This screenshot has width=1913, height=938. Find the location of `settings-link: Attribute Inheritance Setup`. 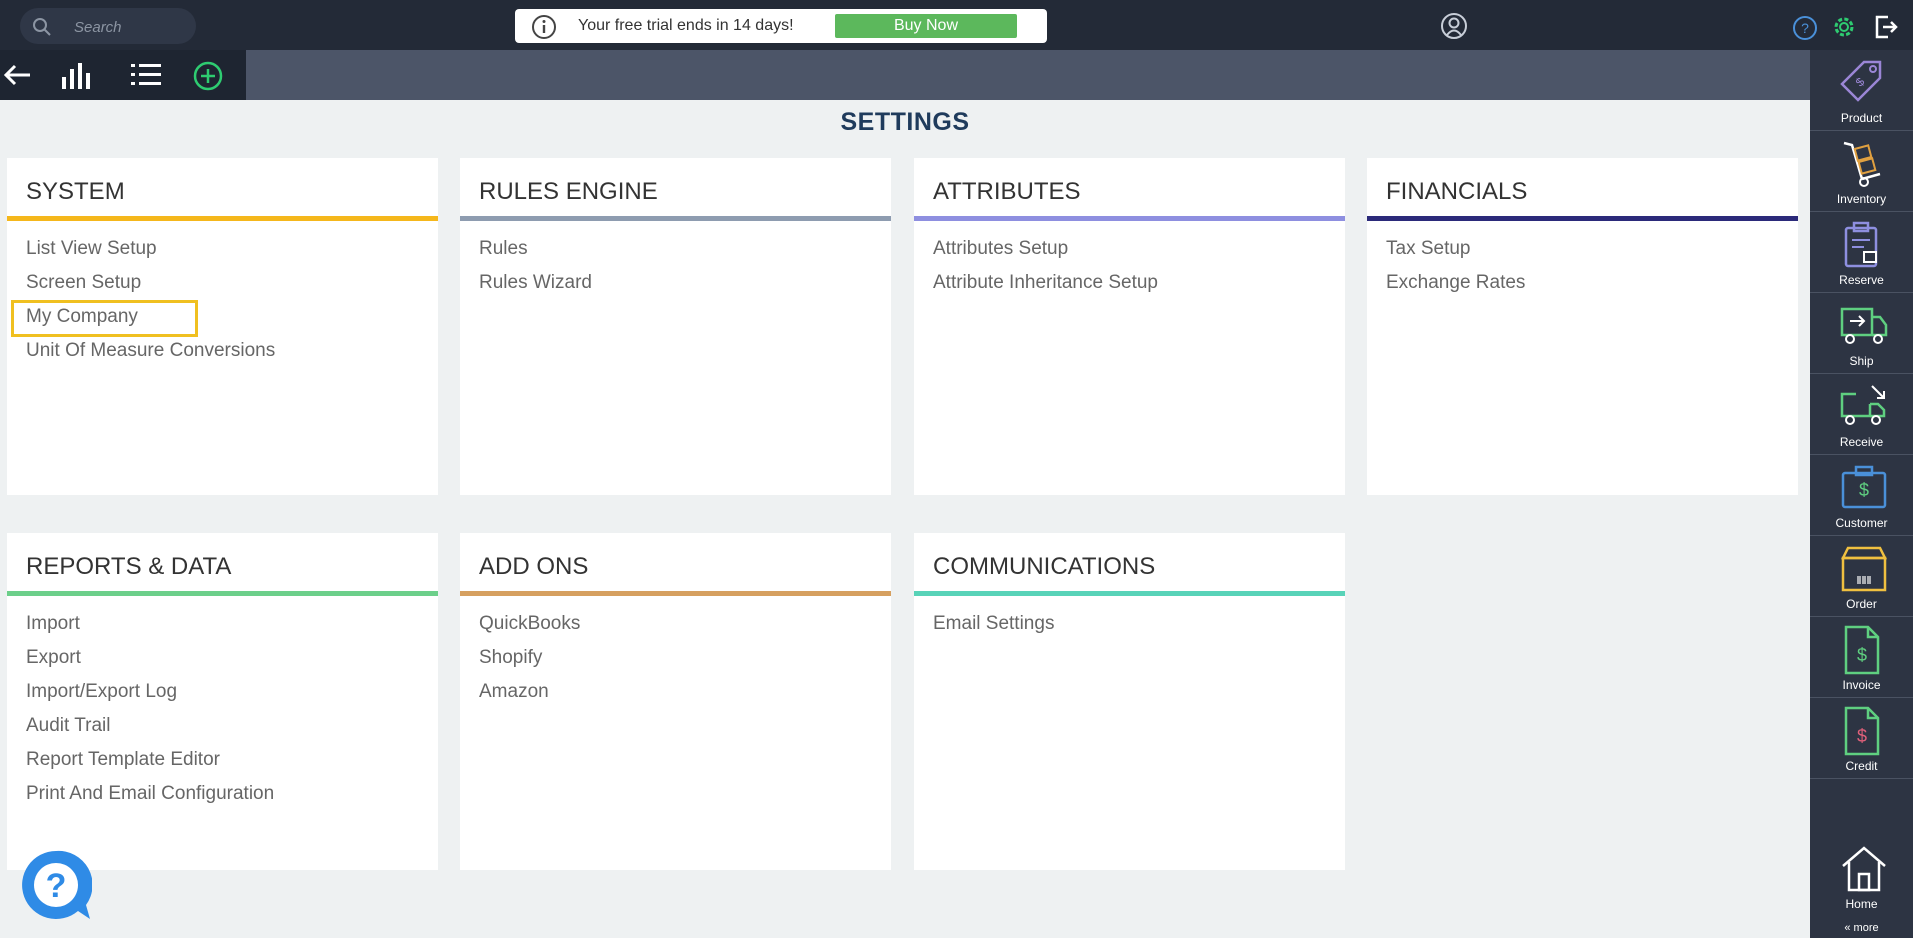

settings-link: Attribute Inheritance Setup is located at coordinates (1045, 289).